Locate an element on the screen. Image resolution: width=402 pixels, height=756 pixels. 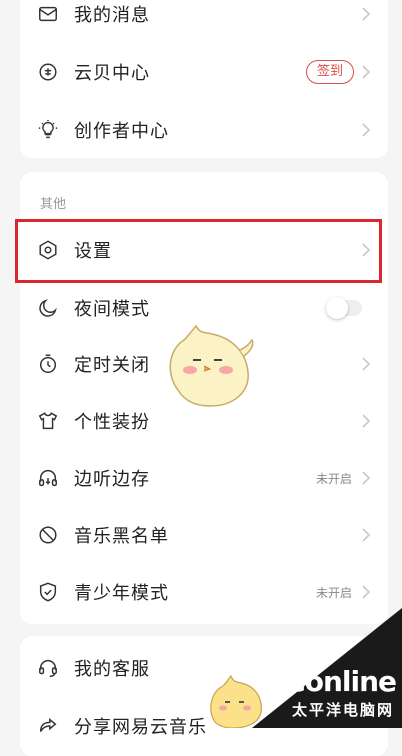
coin-icon is located at coordinates (48, 72).